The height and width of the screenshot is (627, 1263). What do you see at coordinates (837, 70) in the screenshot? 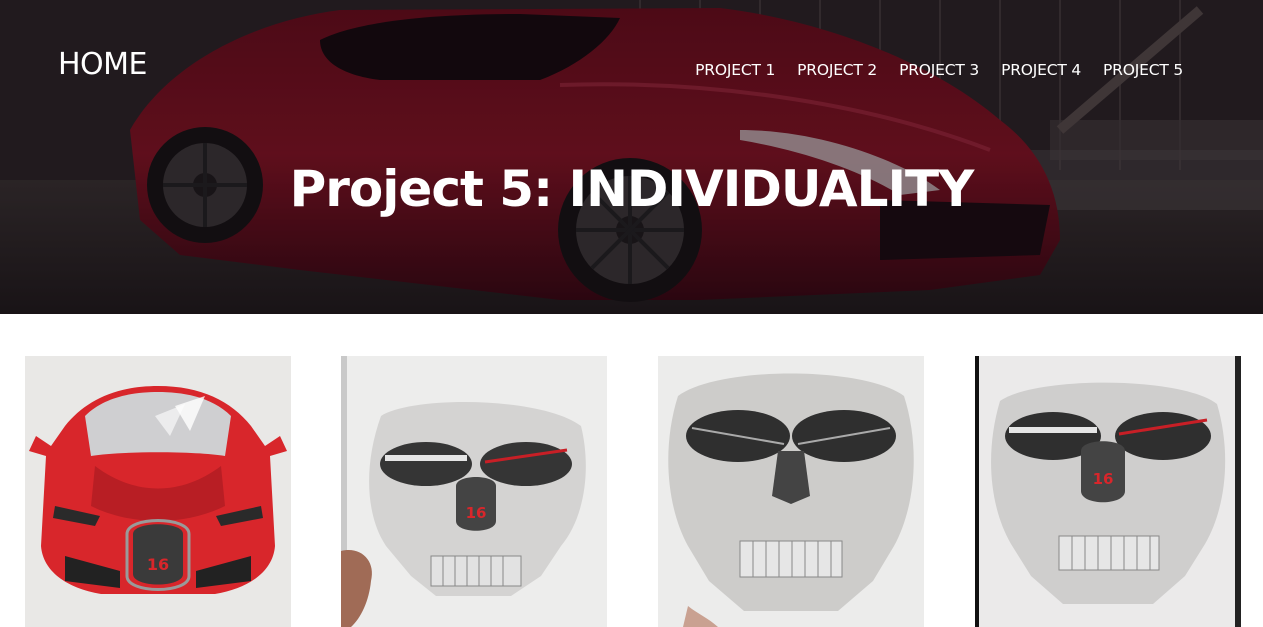
I see `nav-project-2: PROJECT 2` at bounding box center [837, 70].